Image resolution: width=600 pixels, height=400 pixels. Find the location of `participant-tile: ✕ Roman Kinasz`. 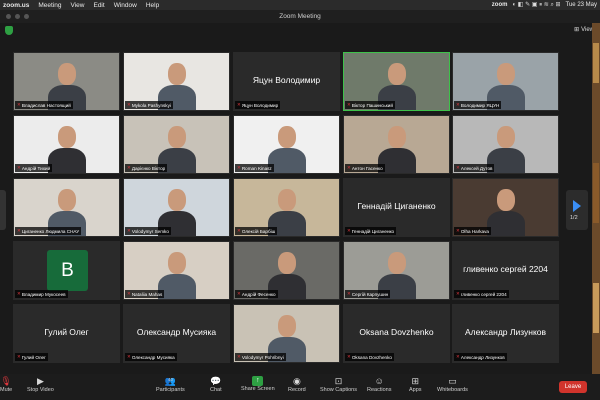

participant-tile: ✕ Roman Kinasz is located at coordinates (286, 144).